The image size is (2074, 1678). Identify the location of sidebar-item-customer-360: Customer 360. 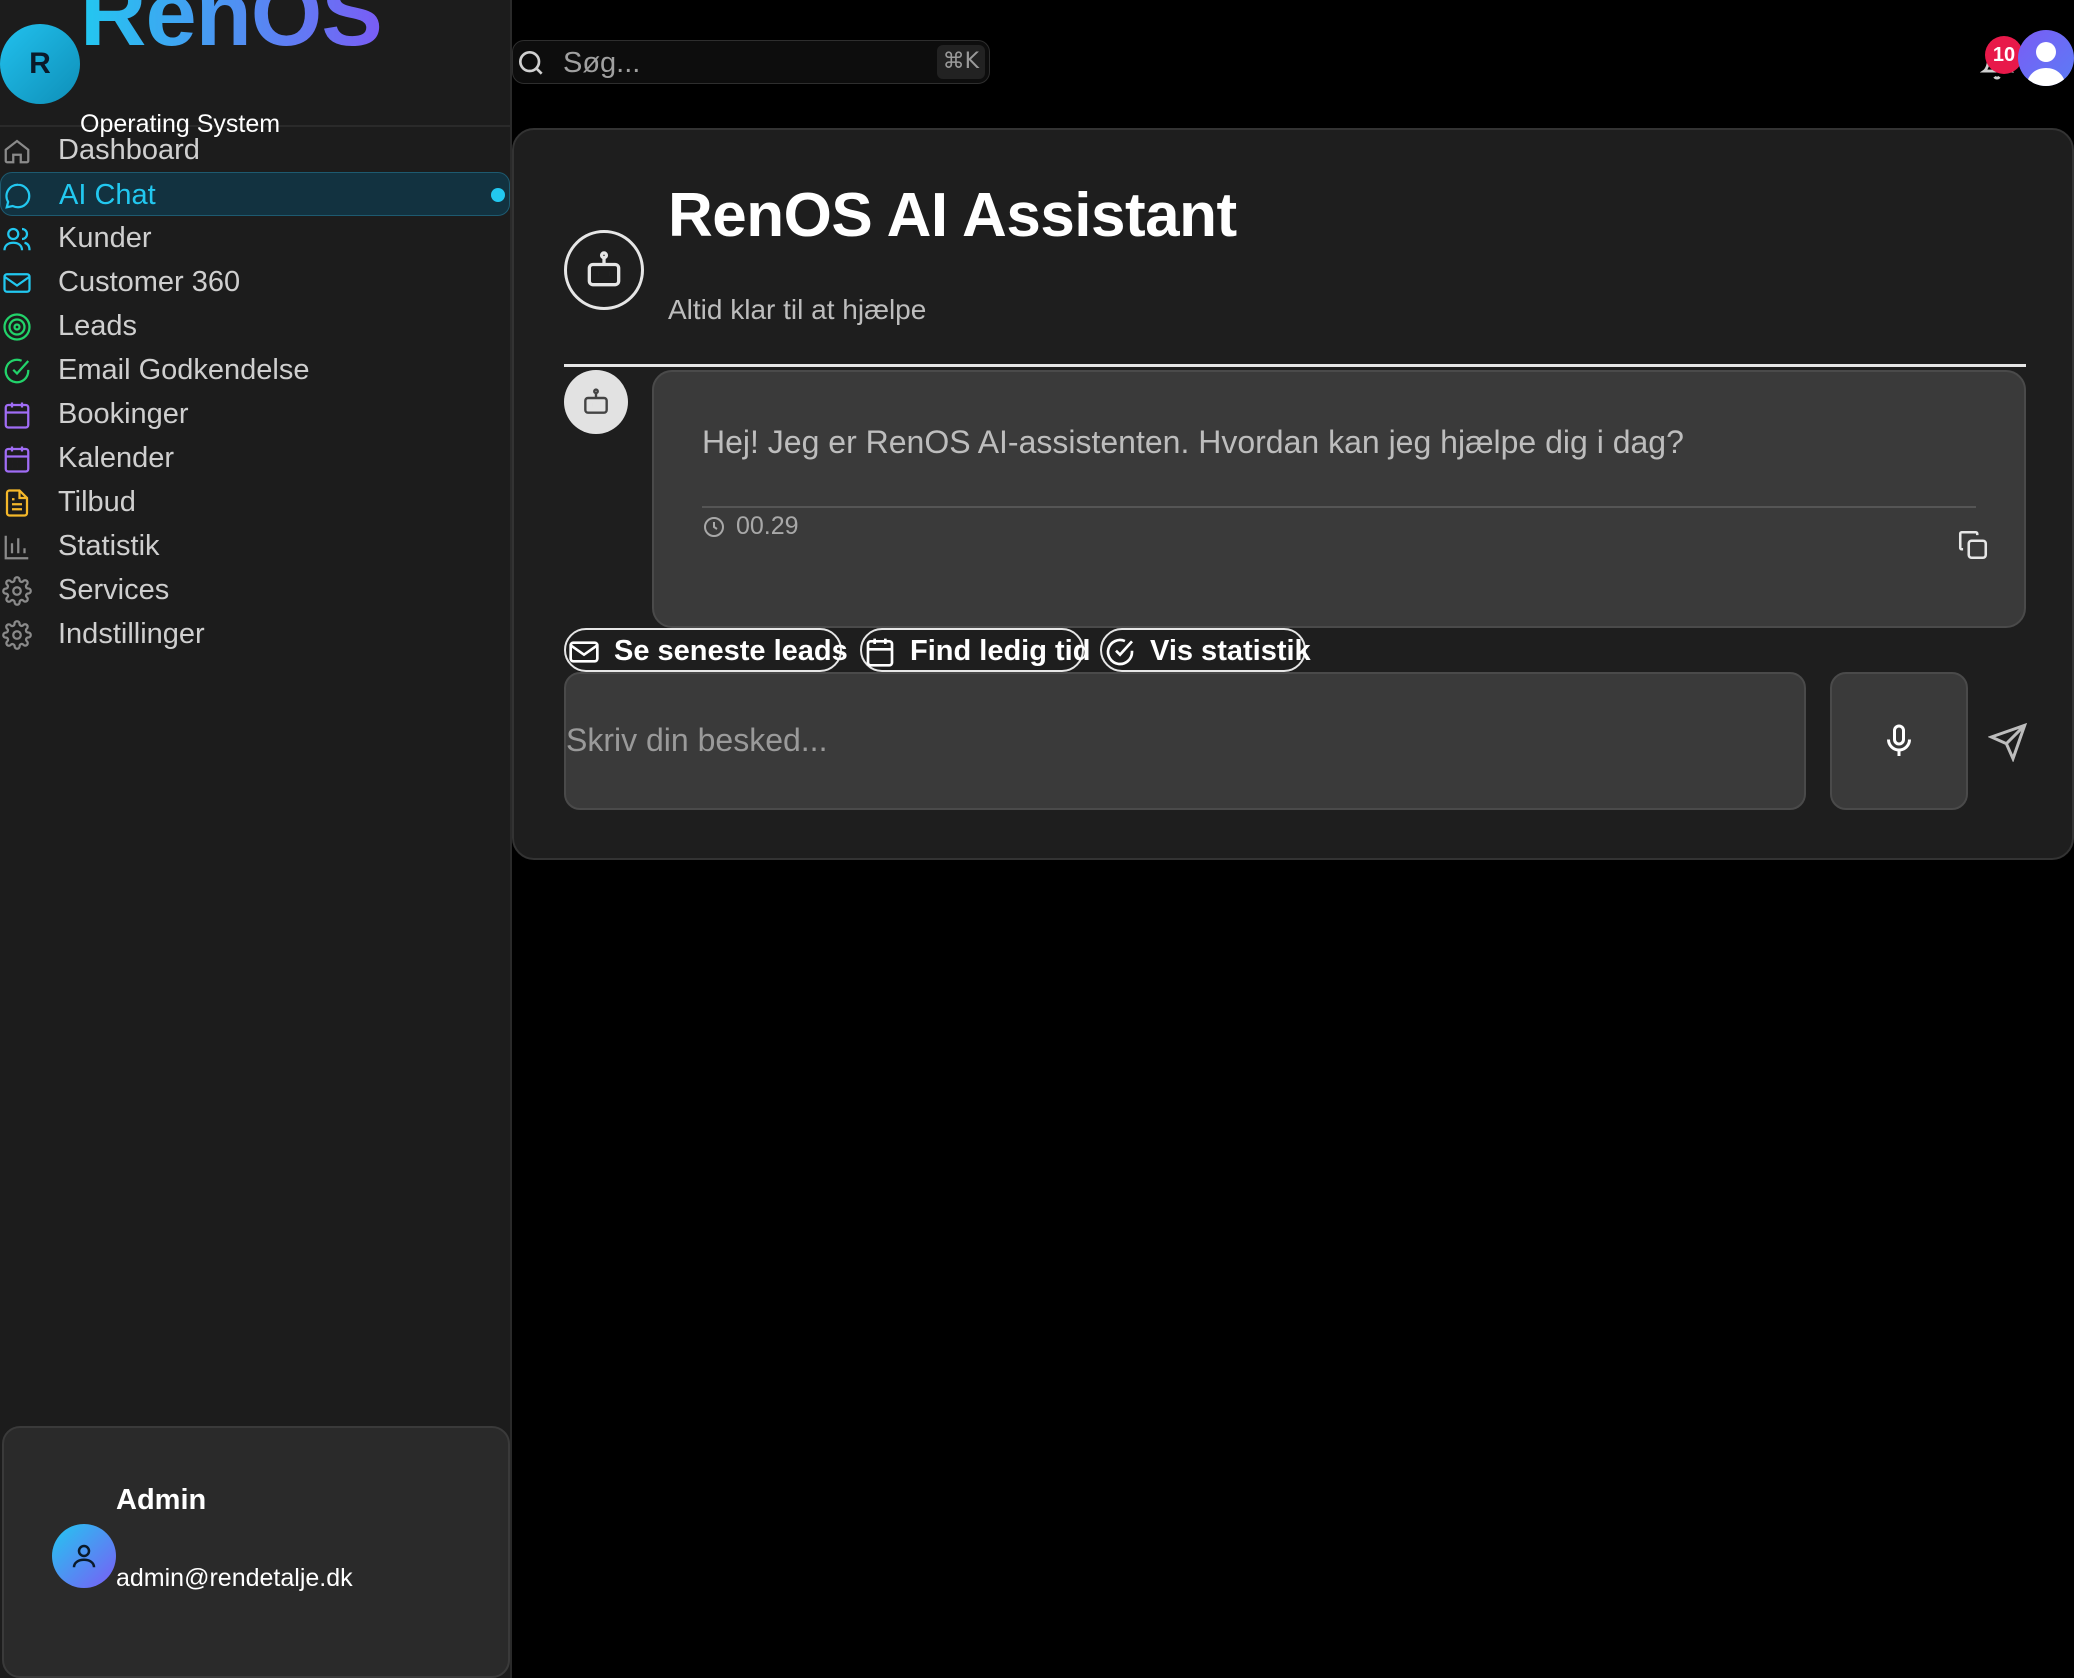
(255, 282).